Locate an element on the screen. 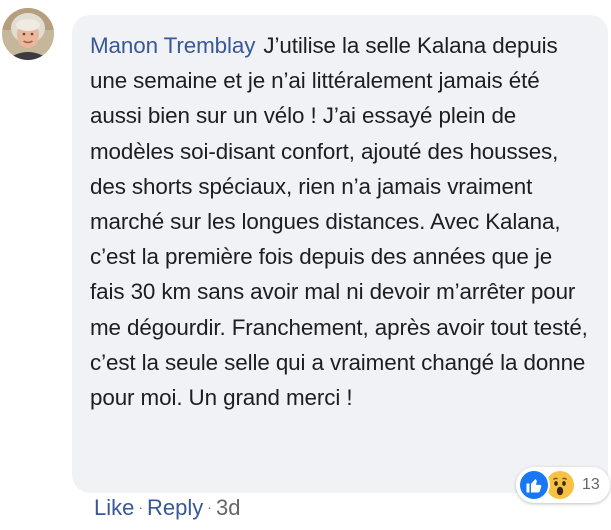  comment-actions: Like · Reply · 3d is located at coordinates (167, 509).